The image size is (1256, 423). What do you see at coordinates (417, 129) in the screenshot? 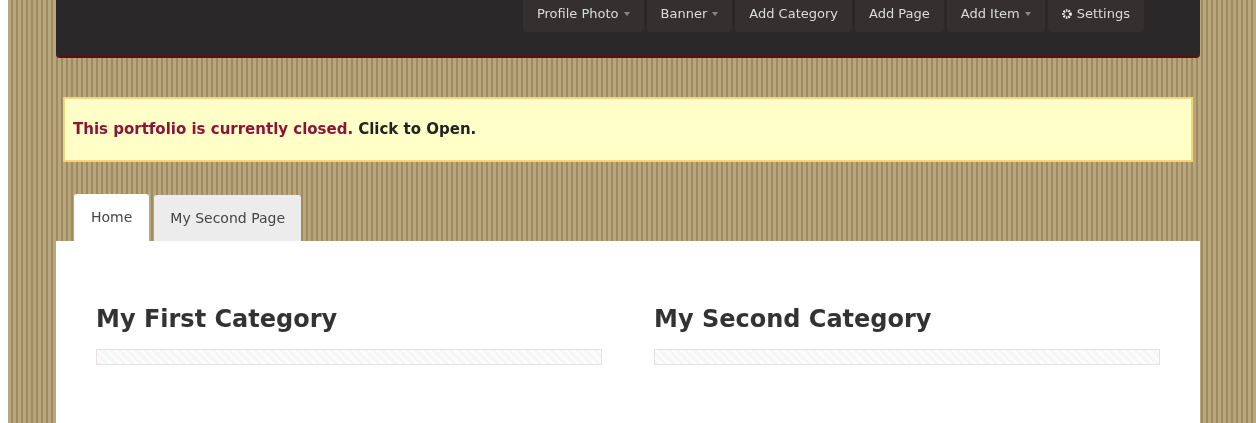
I see `open-link: Click to Open.` at bounding box center [417, 129].